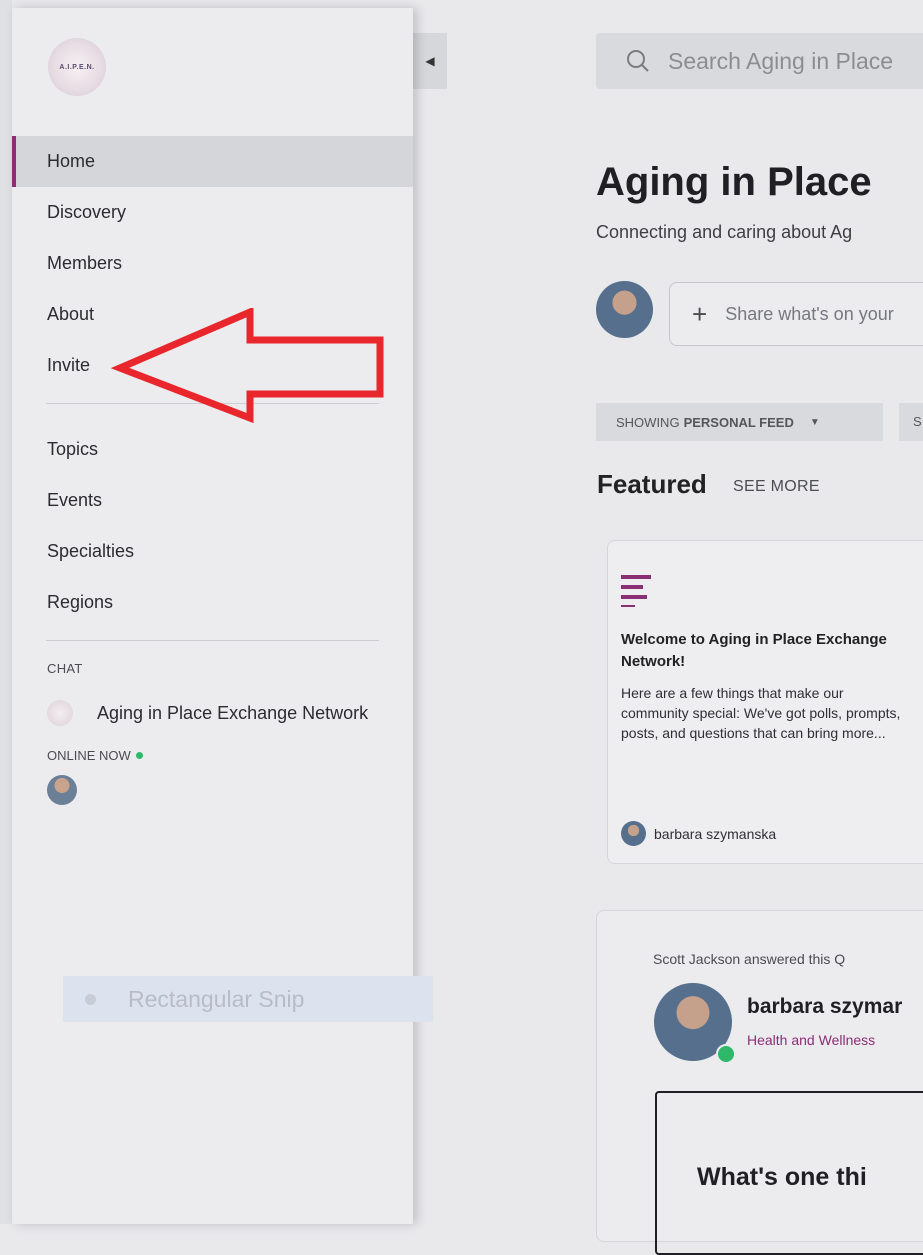 This screenshot has width=923, height=1255. I want to click on feed-selector-dropdown: SHOWING PERSONAL FEED ▼, so click(739, 422).